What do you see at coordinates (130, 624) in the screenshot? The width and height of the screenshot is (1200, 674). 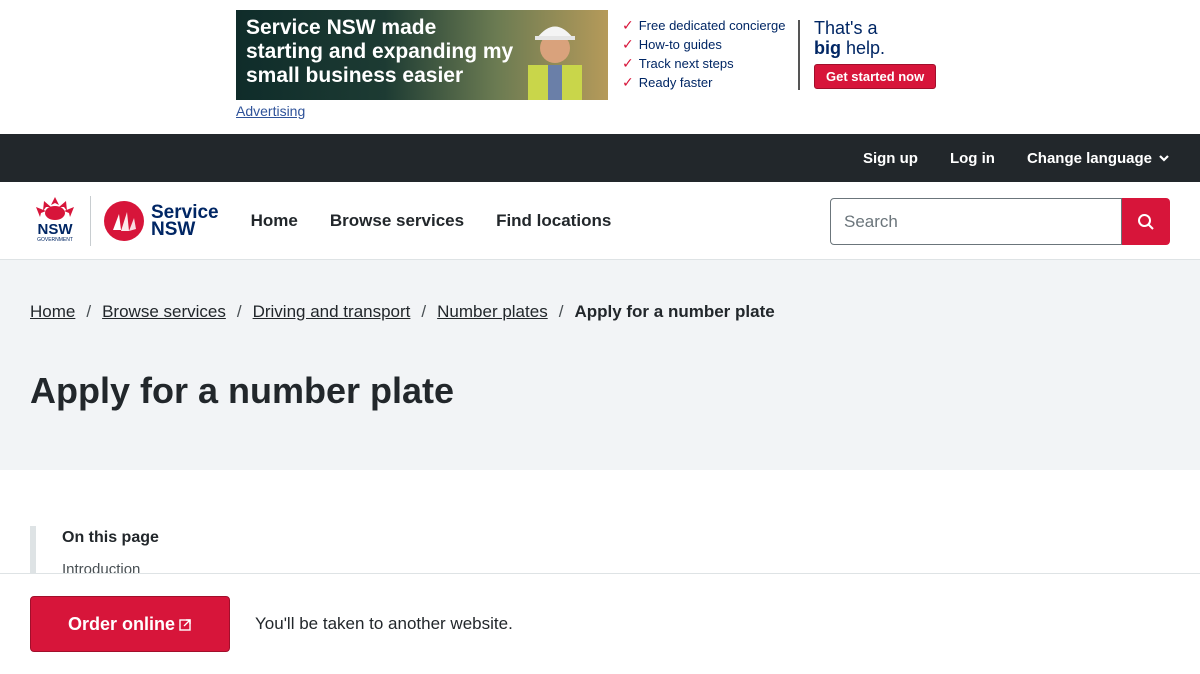 I see `order-online-button: Order online` at bounding box center [130, 624].